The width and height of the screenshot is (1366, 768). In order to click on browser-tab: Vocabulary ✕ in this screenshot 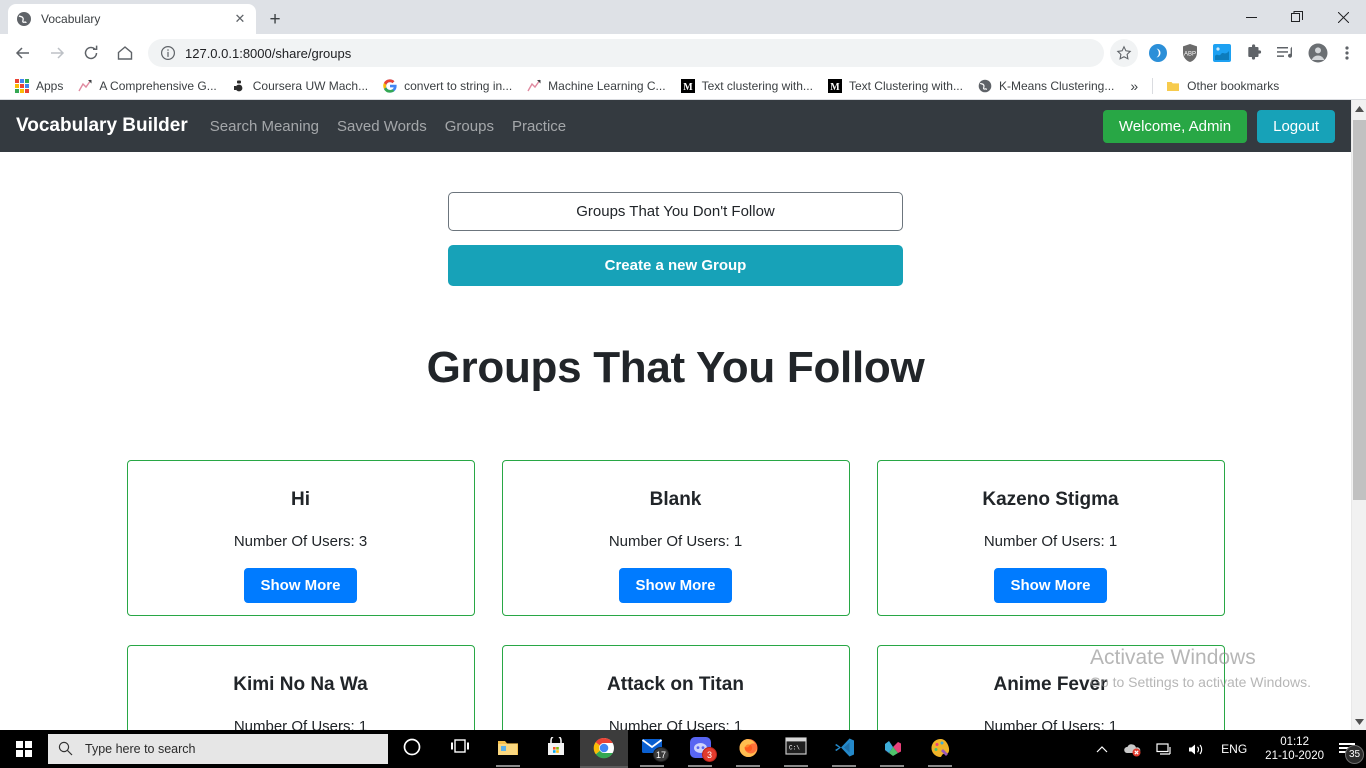, I will do `click(132, 19)`.